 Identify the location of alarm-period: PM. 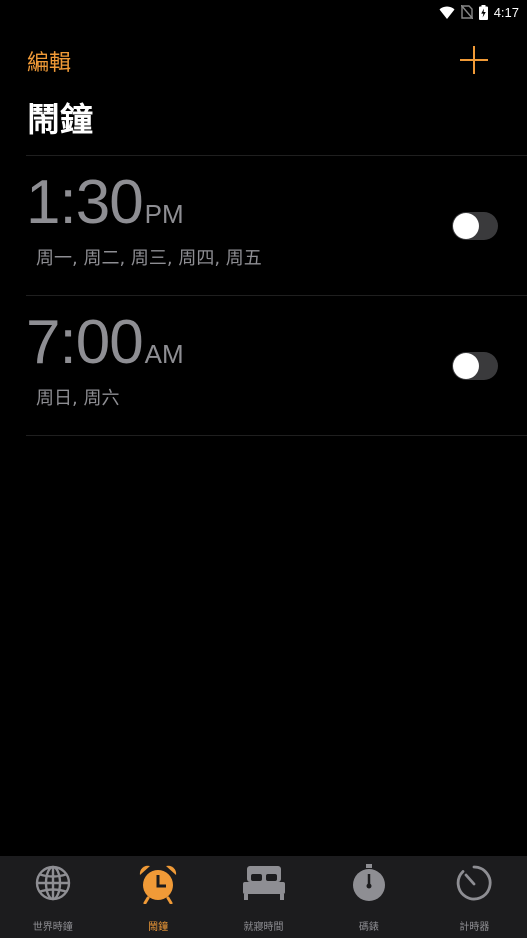
(164, 214).